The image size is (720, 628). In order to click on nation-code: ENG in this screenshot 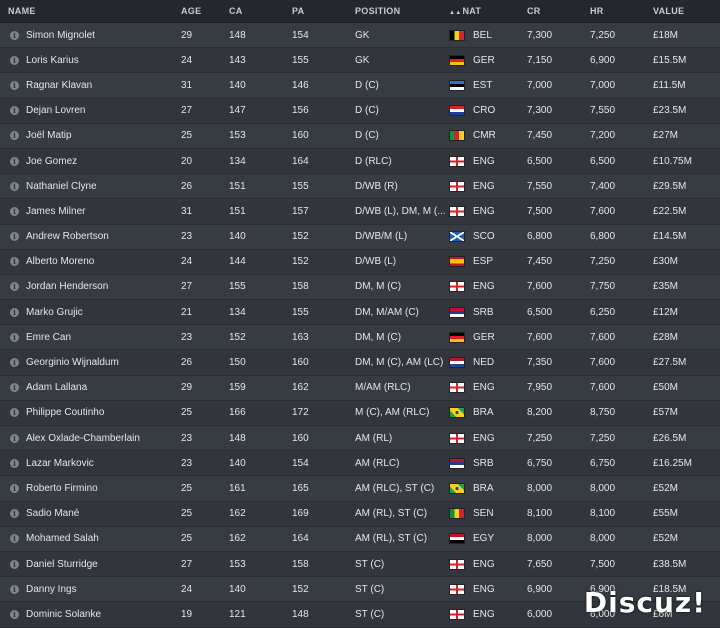, I will do `click(484, 438)`.